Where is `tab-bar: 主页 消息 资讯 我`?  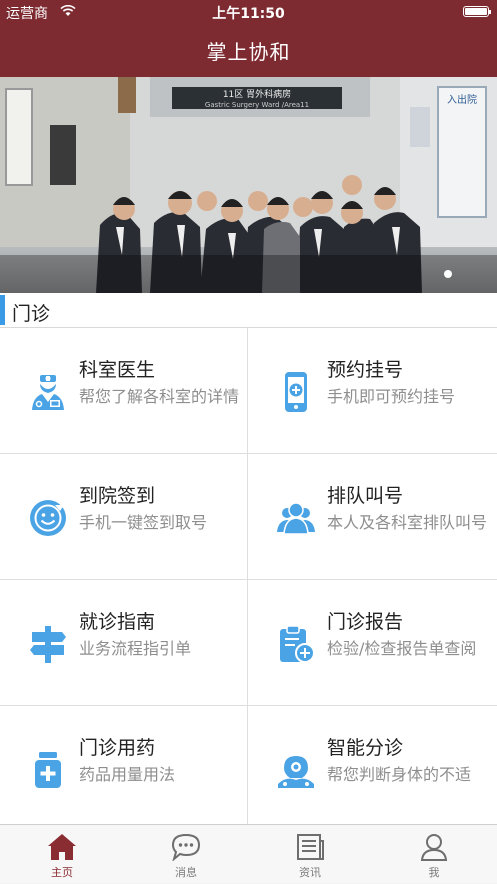 tab-bar: 主页 消息 资讯 我 is located at coordinates (248, 853).